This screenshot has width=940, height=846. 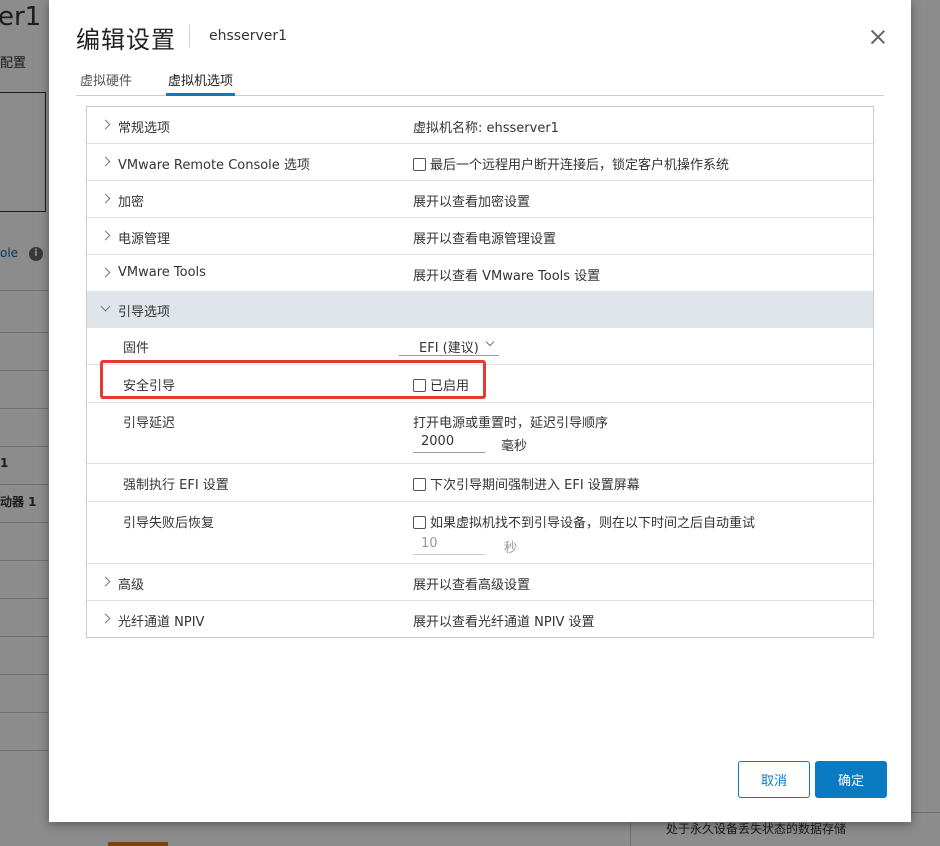 What do you see at coordinates (851, 779) in the screenshot?
I see `ok-button: 确定` at bounding box center [851, 779].